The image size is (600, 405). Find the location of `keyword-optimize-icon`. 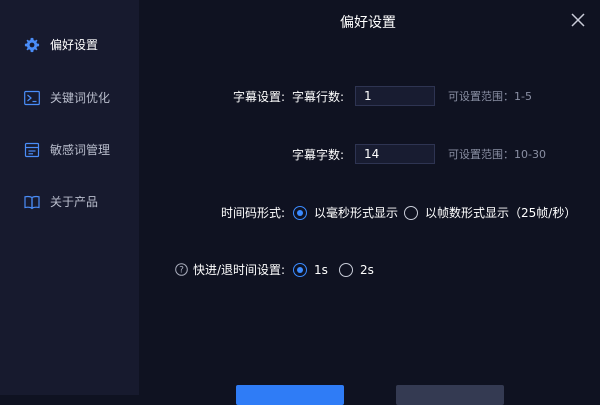

keyword-optimize-icon is located at coordinates (32, 98).